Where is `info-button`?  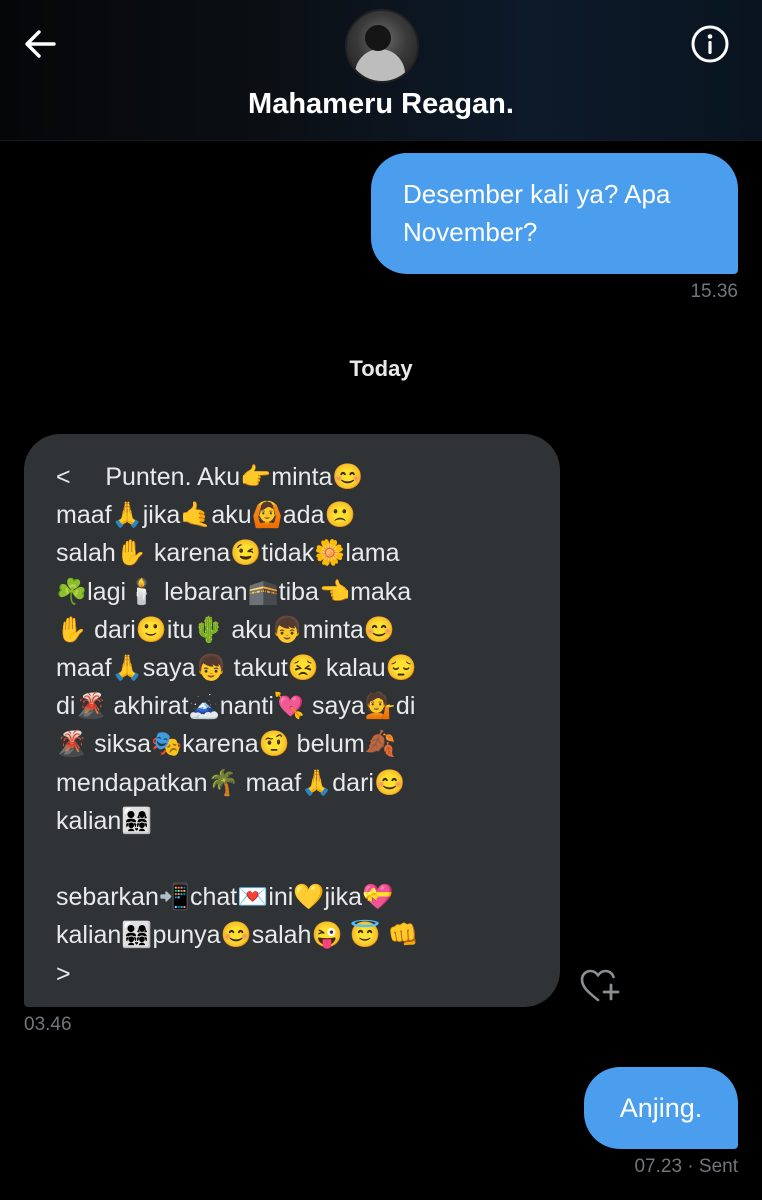
info-button is located at coordinates (710, 44).